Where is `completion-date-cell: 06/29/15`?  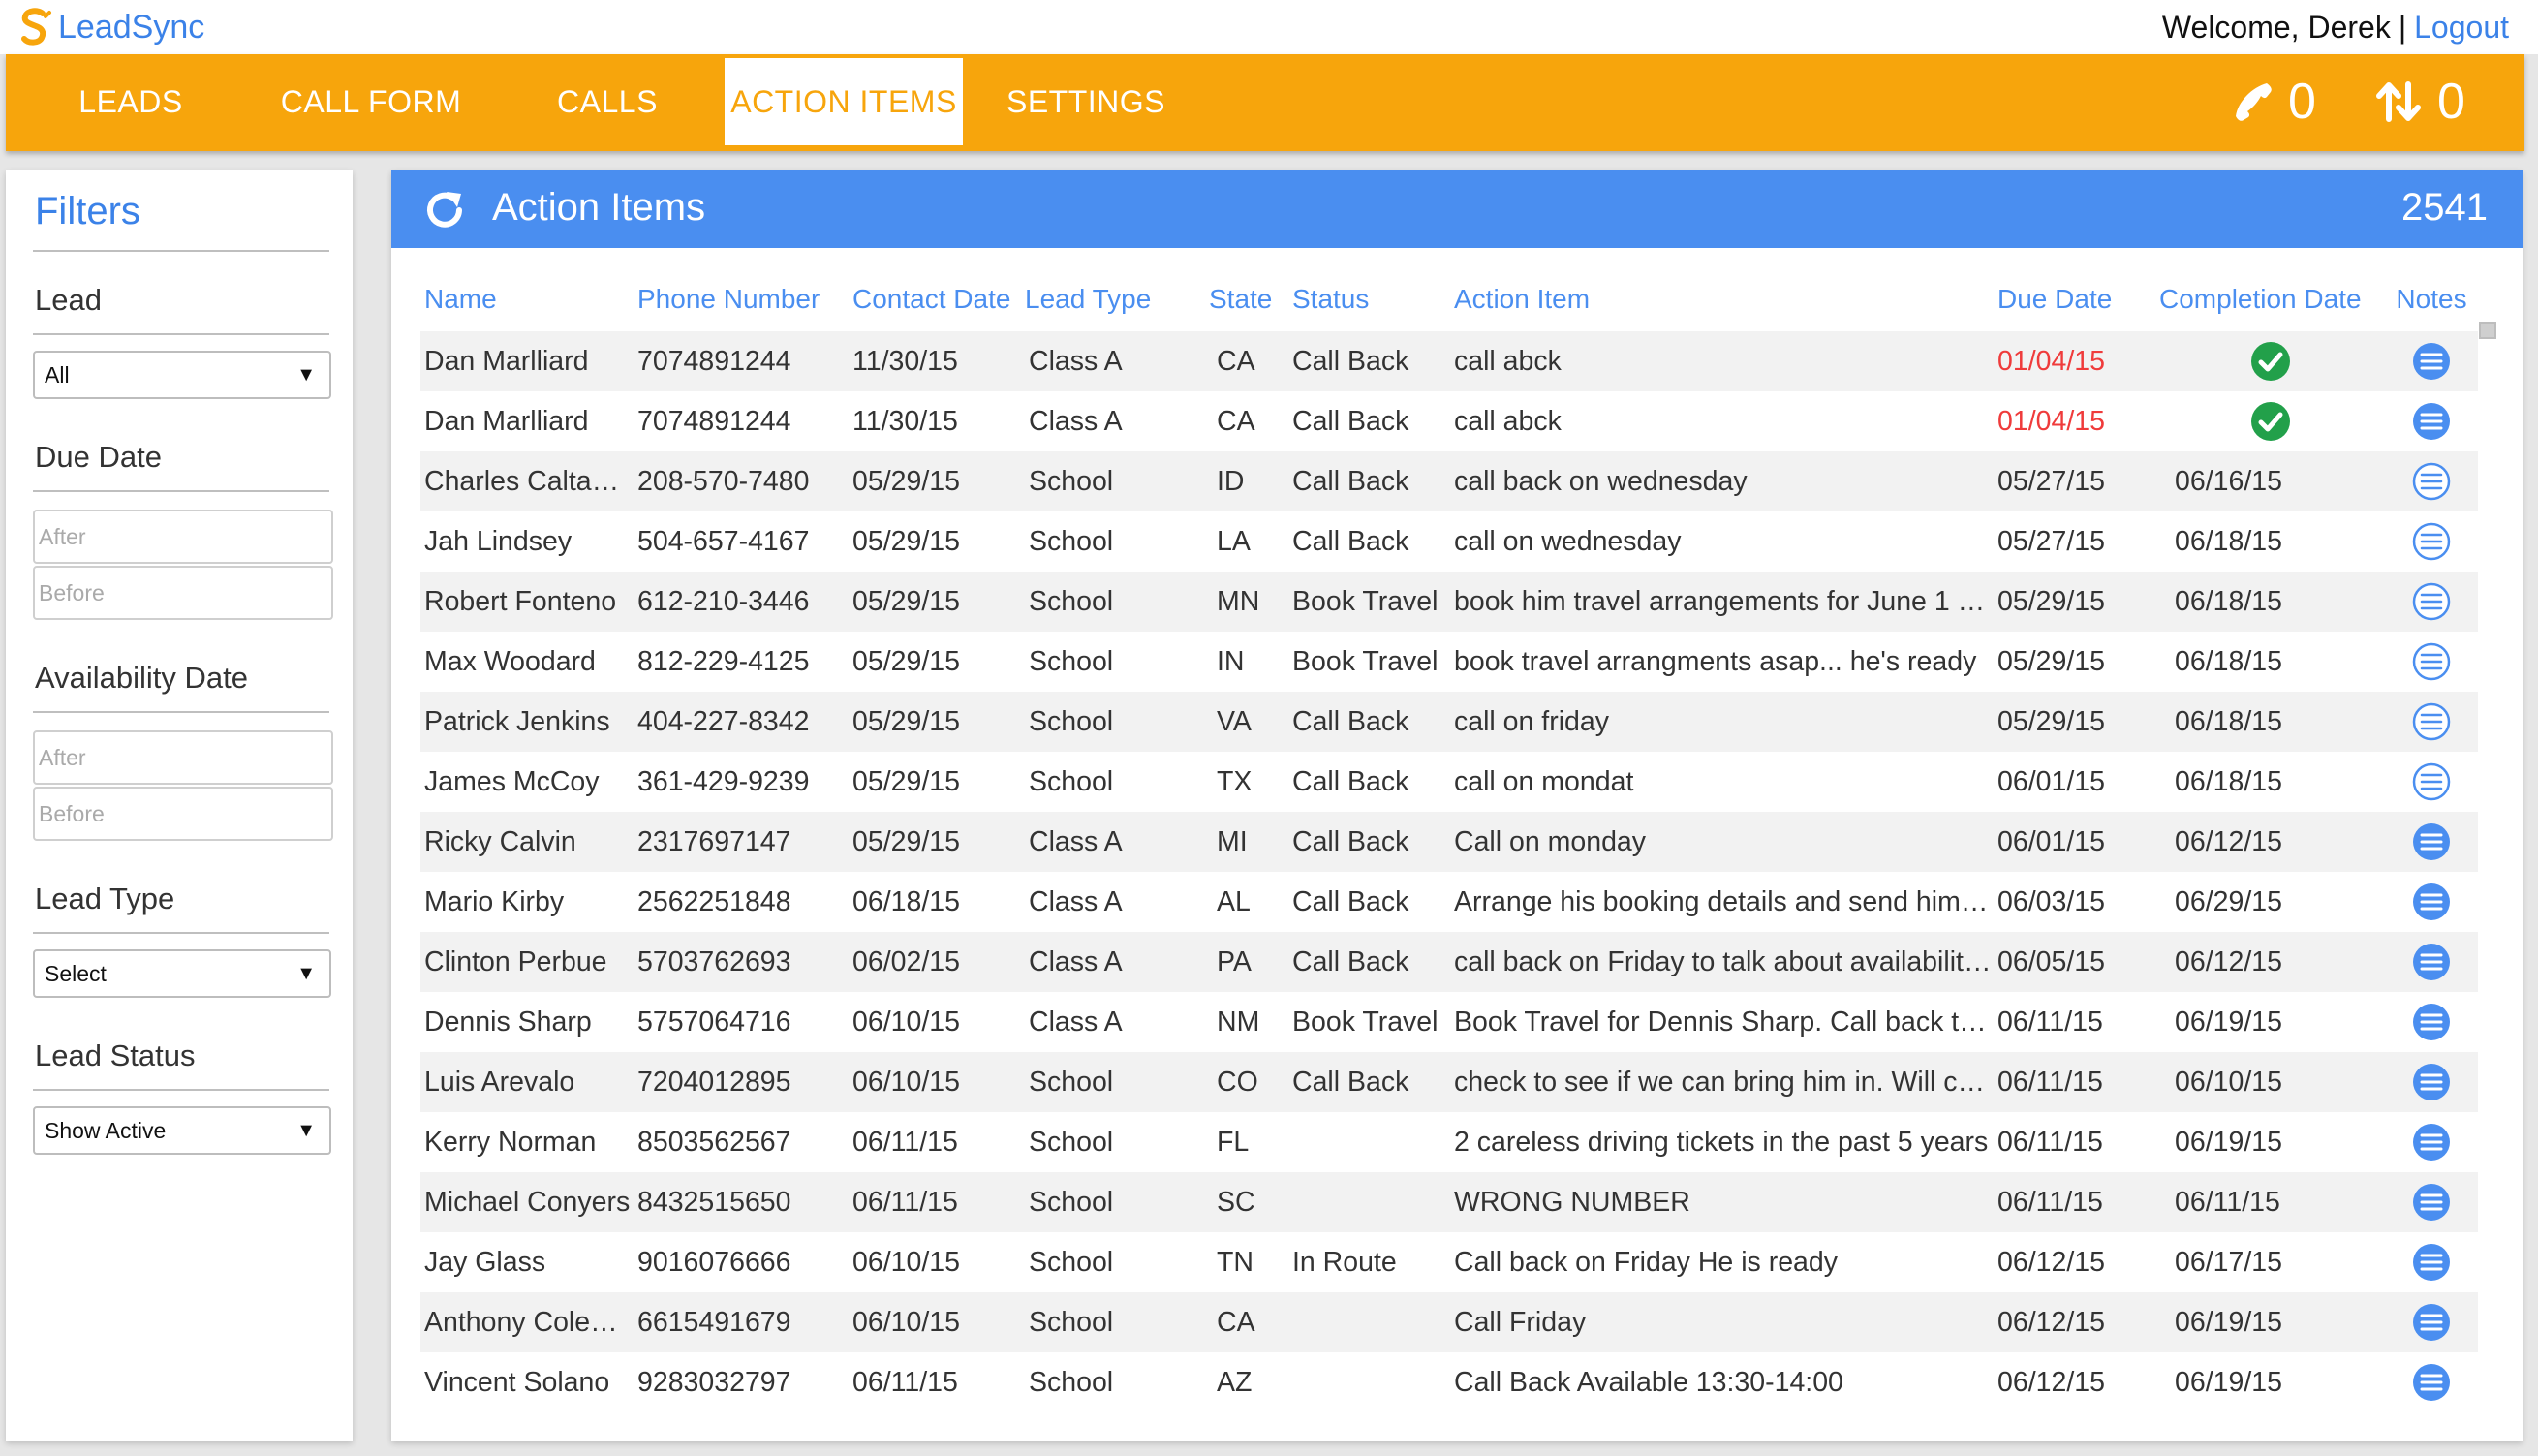
completion-date-cell: 06/29/15 is located at coordinates (2270, 902).